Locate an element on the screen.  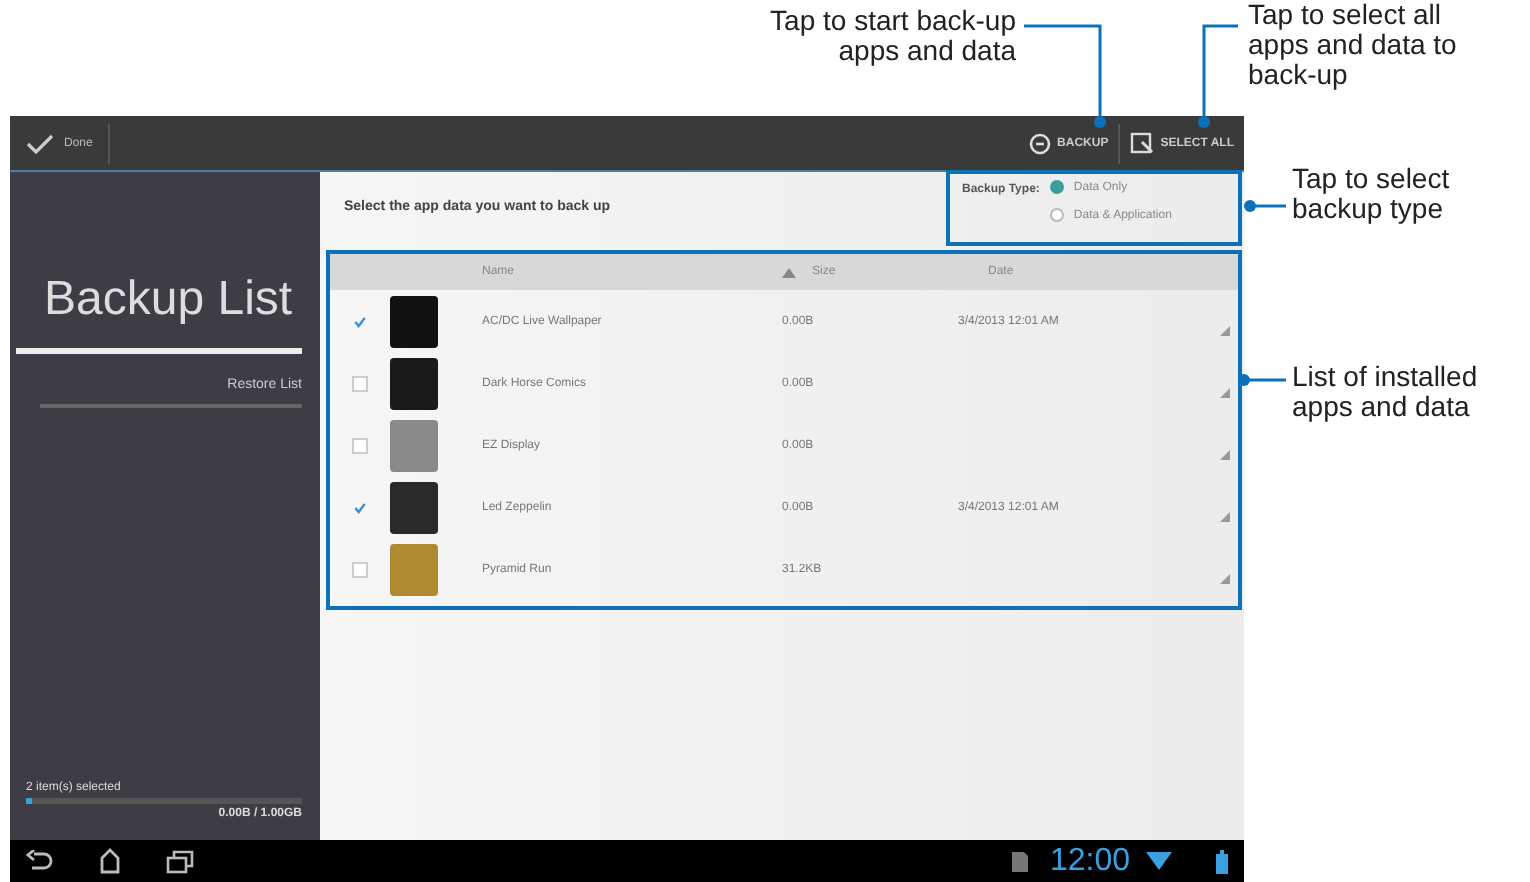
wifi-icon is located at coordinates (1159, 861).